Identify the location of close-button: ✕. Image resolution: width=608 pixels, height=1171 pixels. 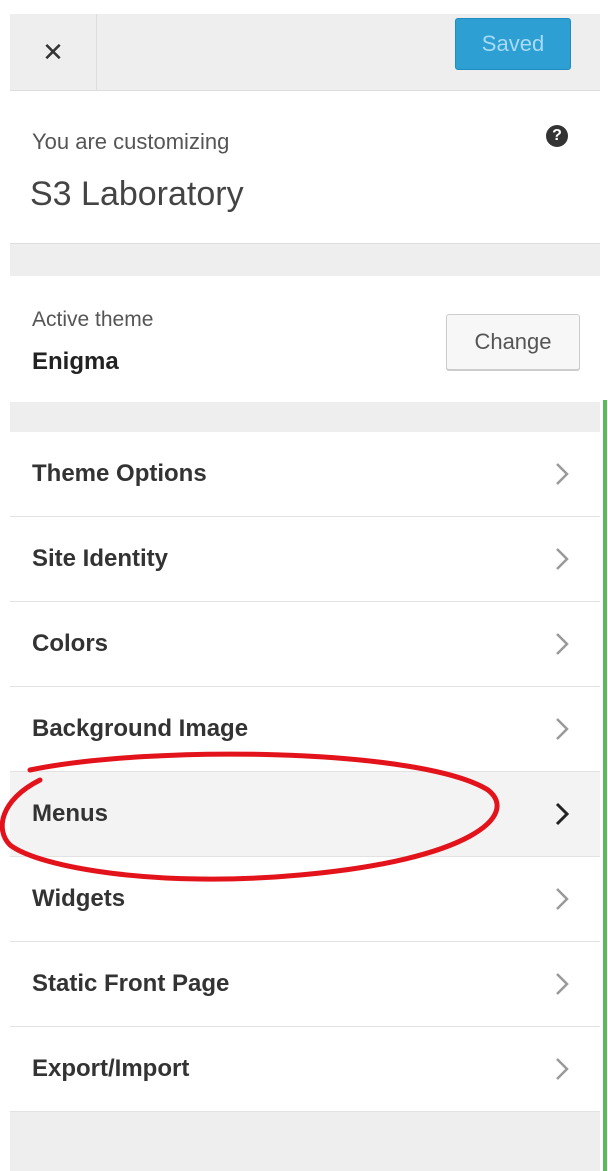
(53, 52).